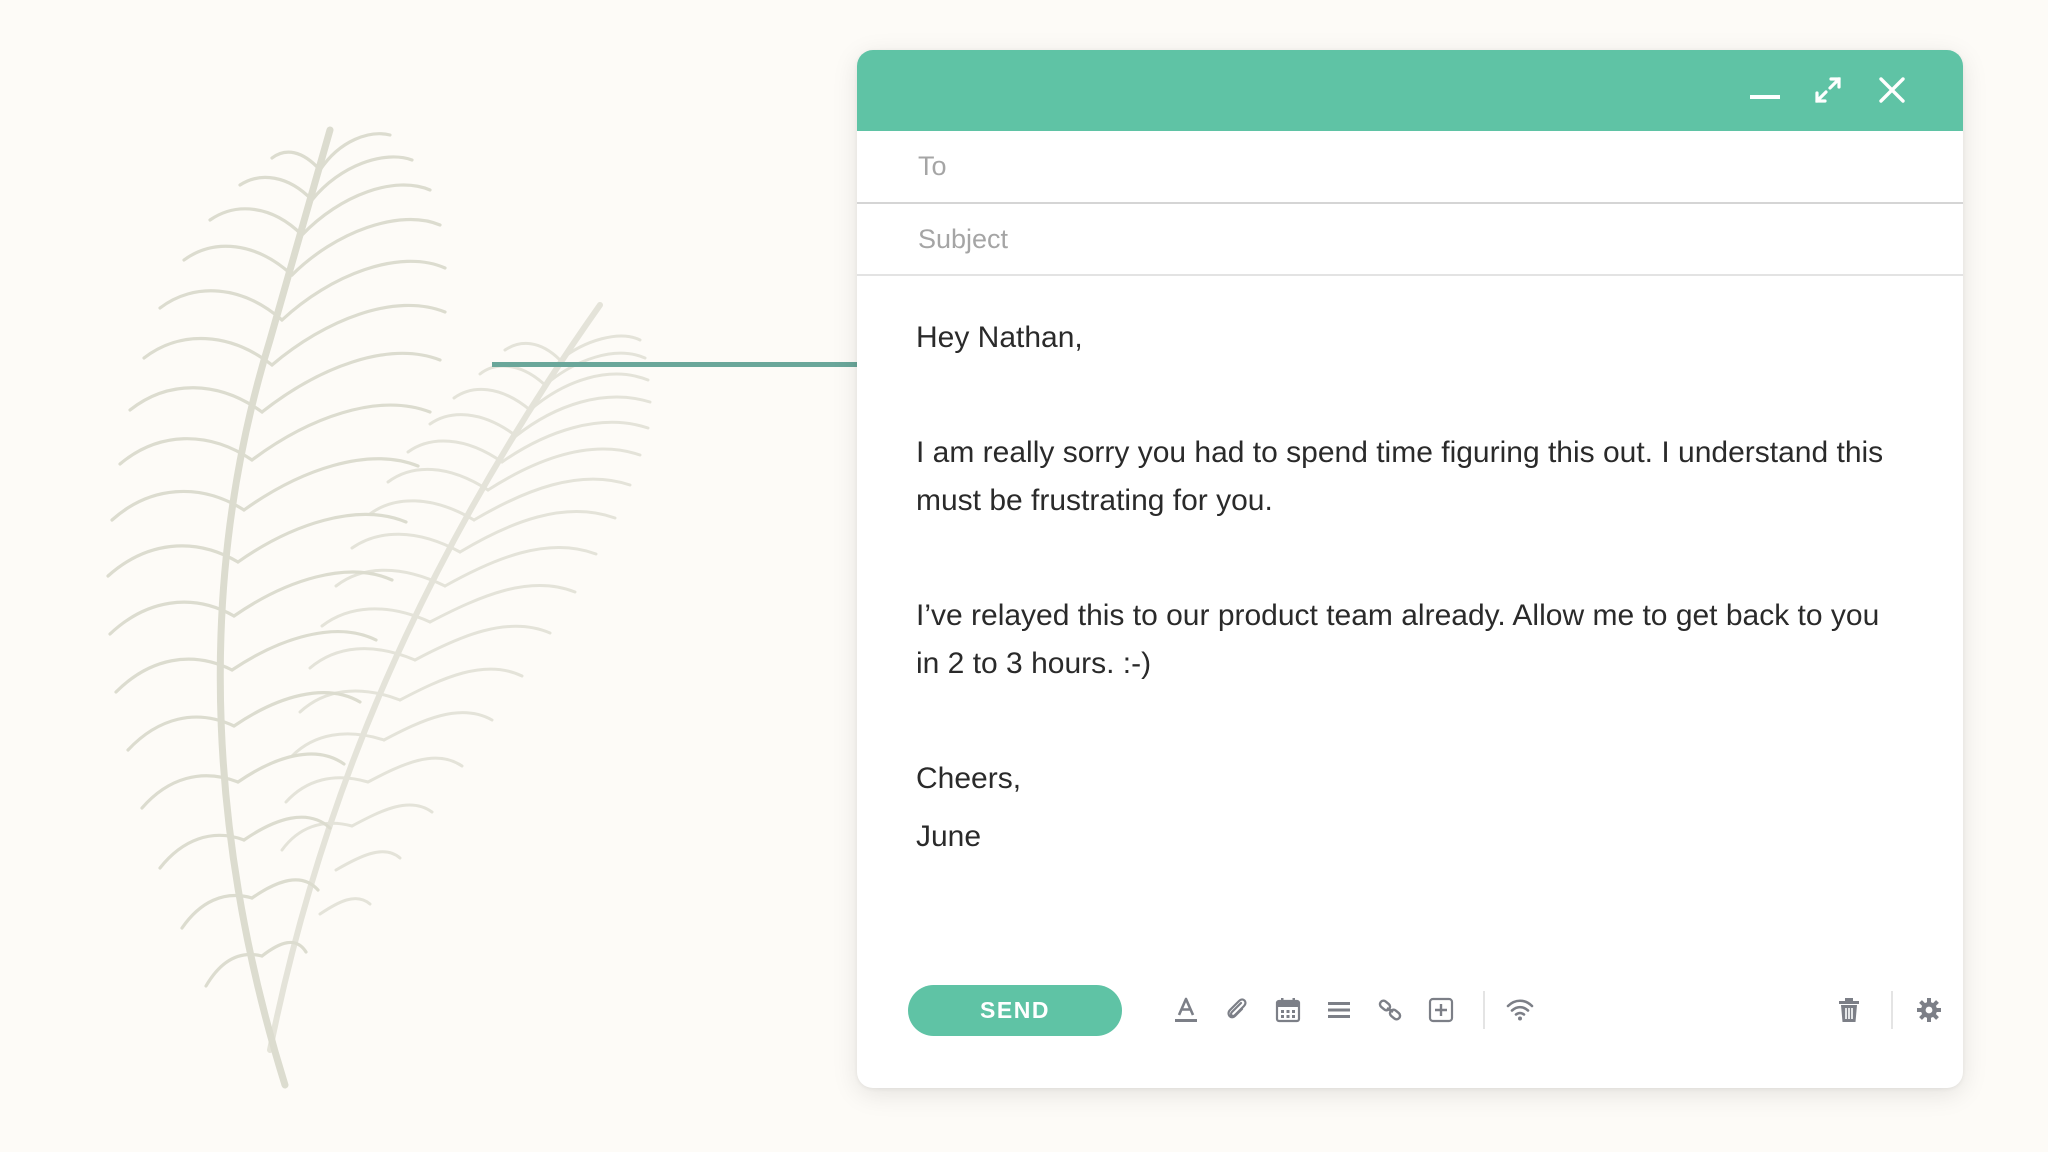  I want to click on toolbar-divider, so click(1484, 1010).